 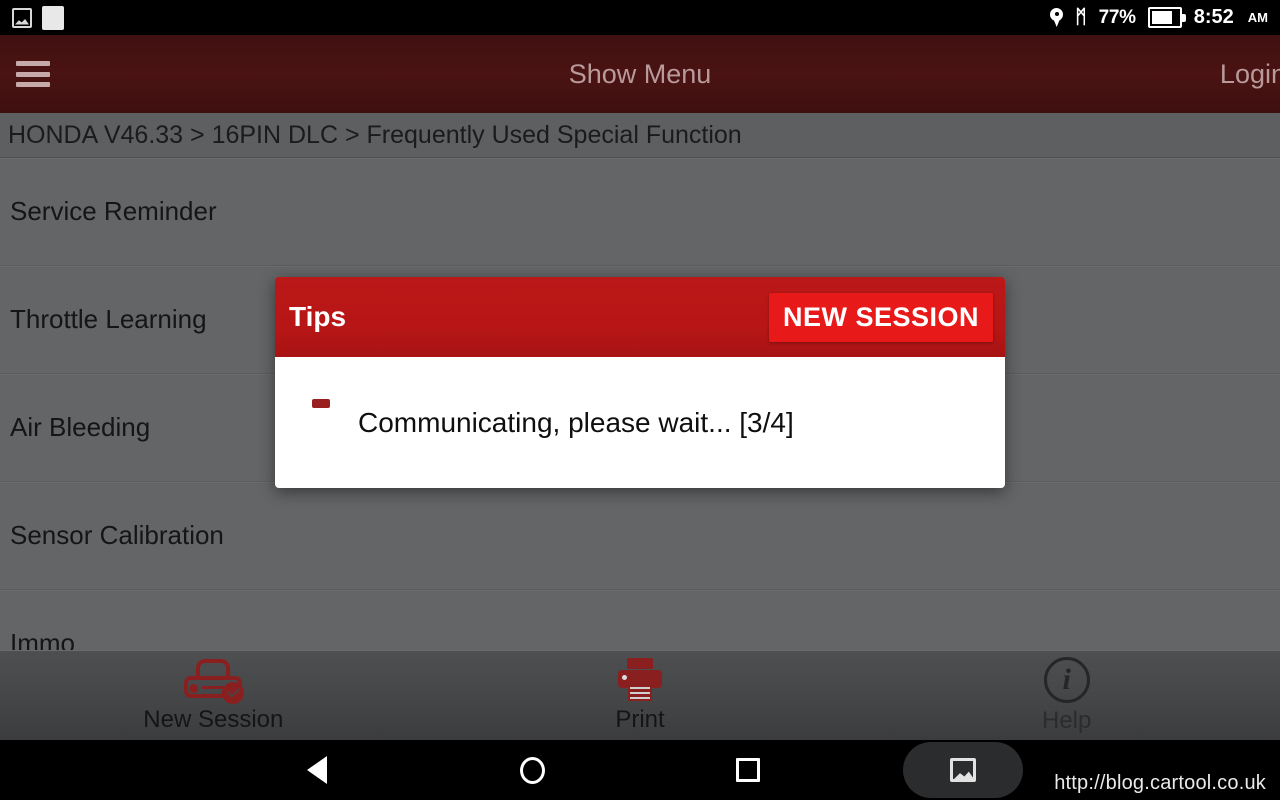 I want to click on dialog-header: Tips NEW SESSION, so click(x=640, y=317).